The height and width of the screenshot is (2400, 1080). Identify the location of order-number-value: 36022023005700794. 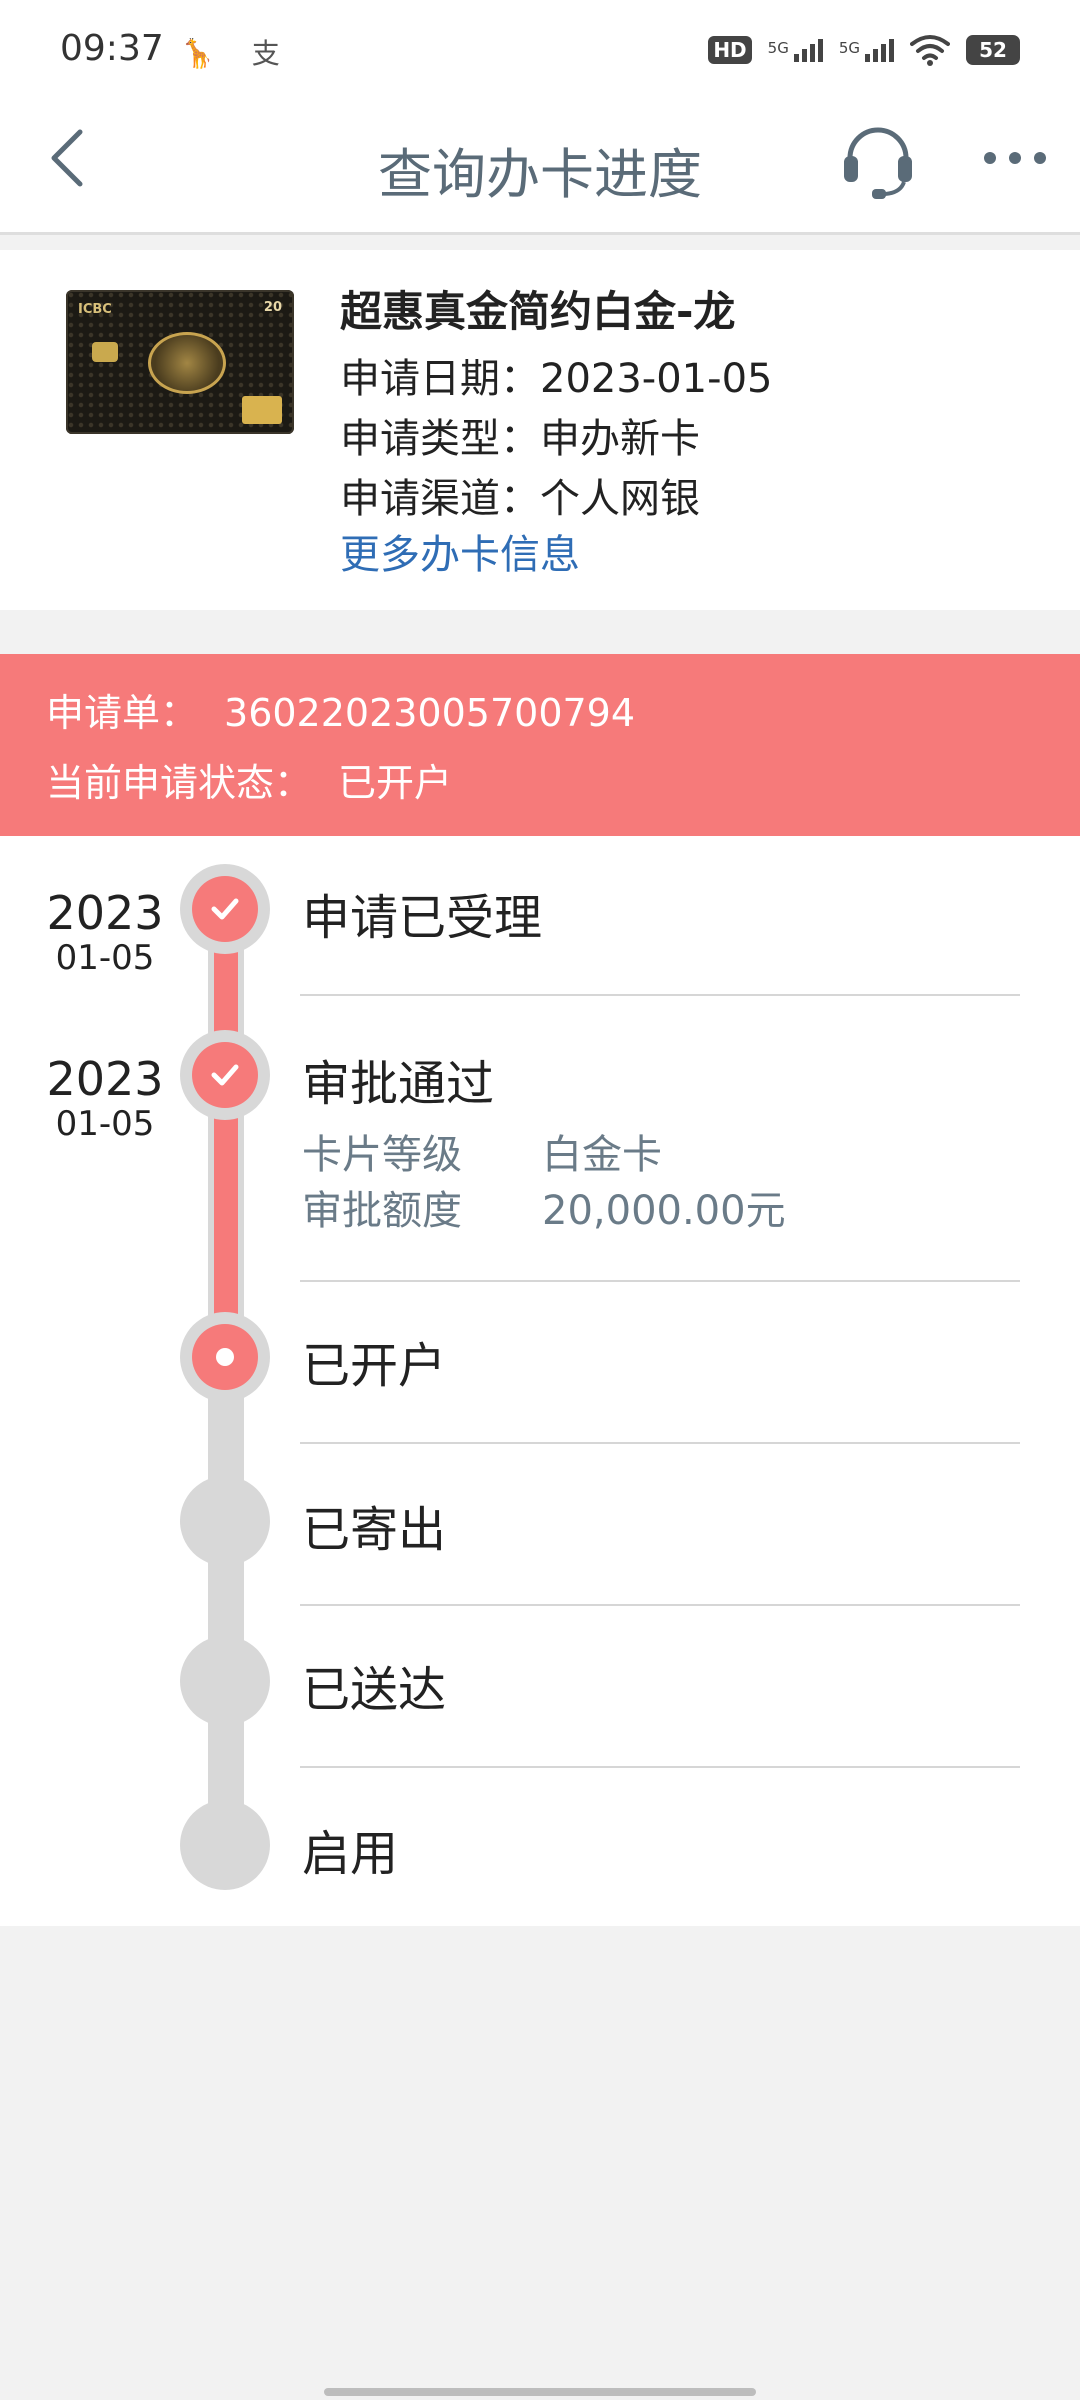
(430, 713).